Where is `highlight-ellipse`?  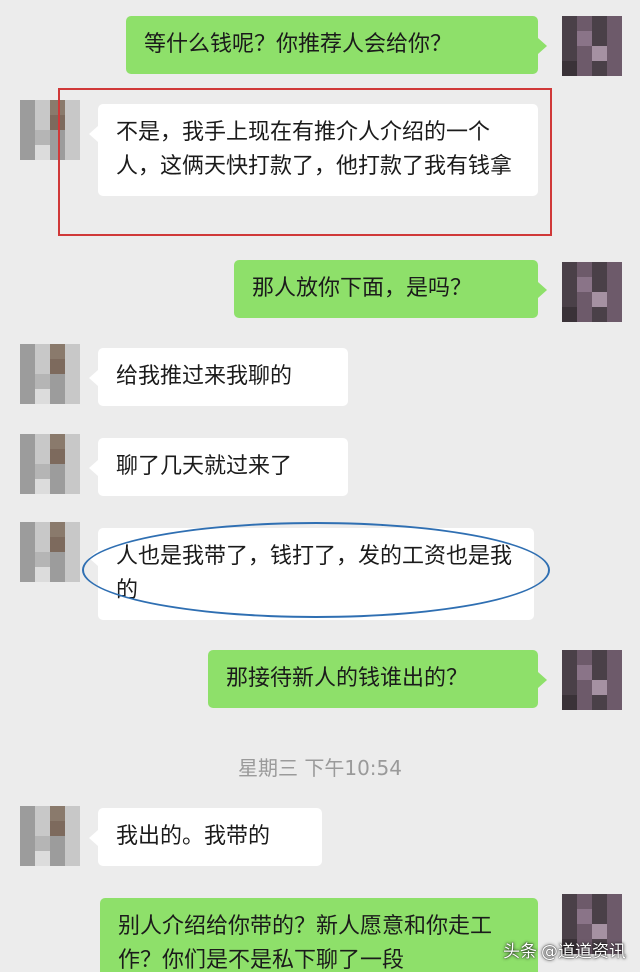 highlight-ellipse is located at coordinates (316, 570).